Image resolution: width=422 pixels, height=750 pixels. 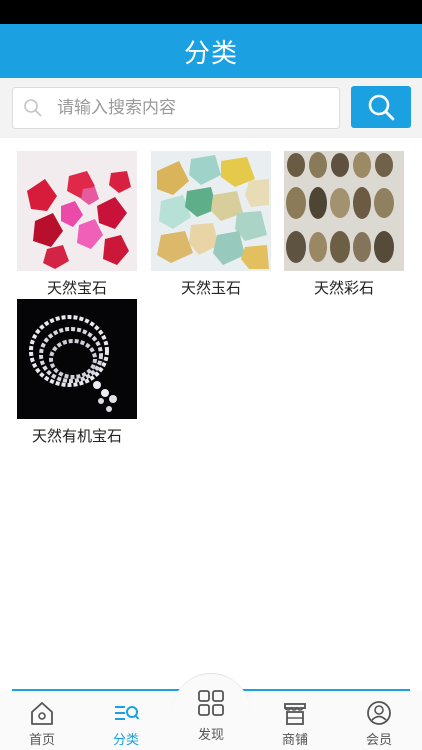 I want to click on category-item-colored-stone: 天然彩石, so click(x=344, y=224).